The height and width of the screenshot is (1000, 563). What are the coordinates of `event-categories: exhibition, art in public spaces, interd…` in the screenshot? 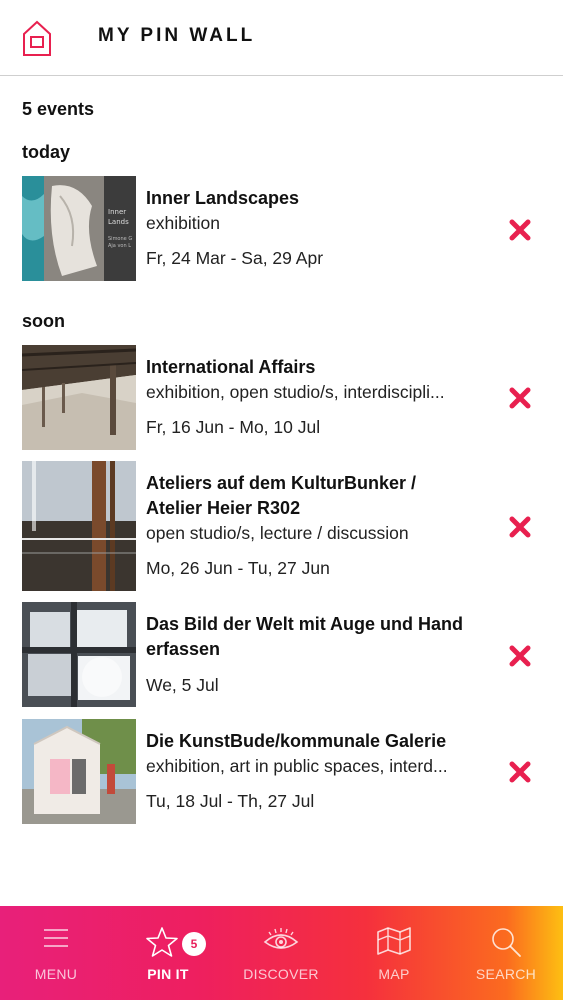 It's located at (297, 766).